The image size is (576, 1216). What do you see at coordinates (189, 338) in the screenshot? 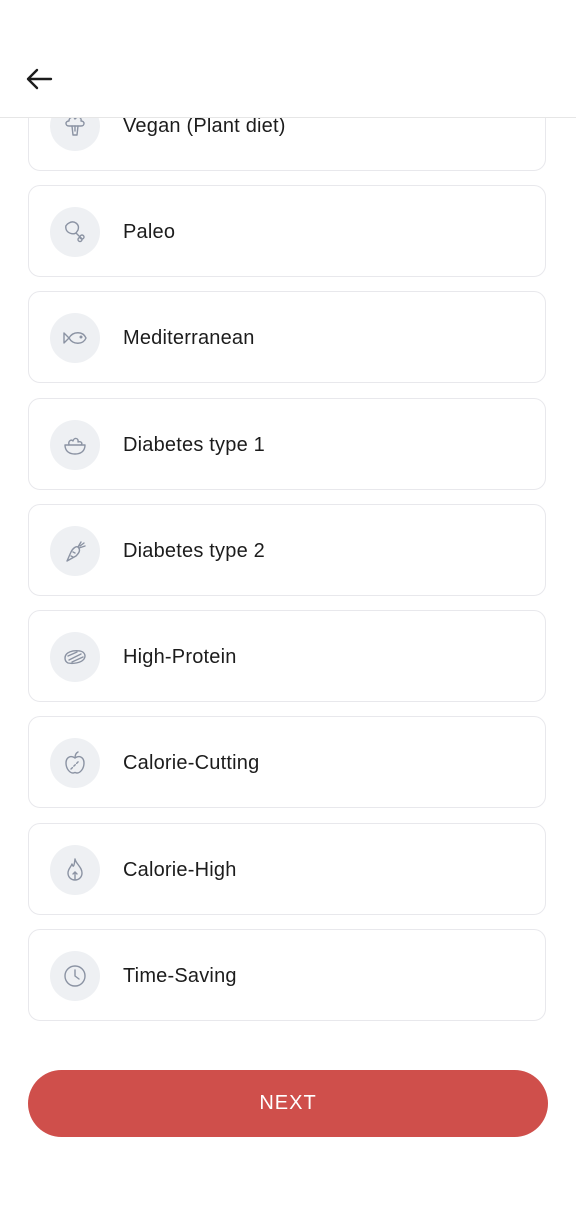
I see `diet-option-label: Mediterranean` at bounding box center [189, 338].